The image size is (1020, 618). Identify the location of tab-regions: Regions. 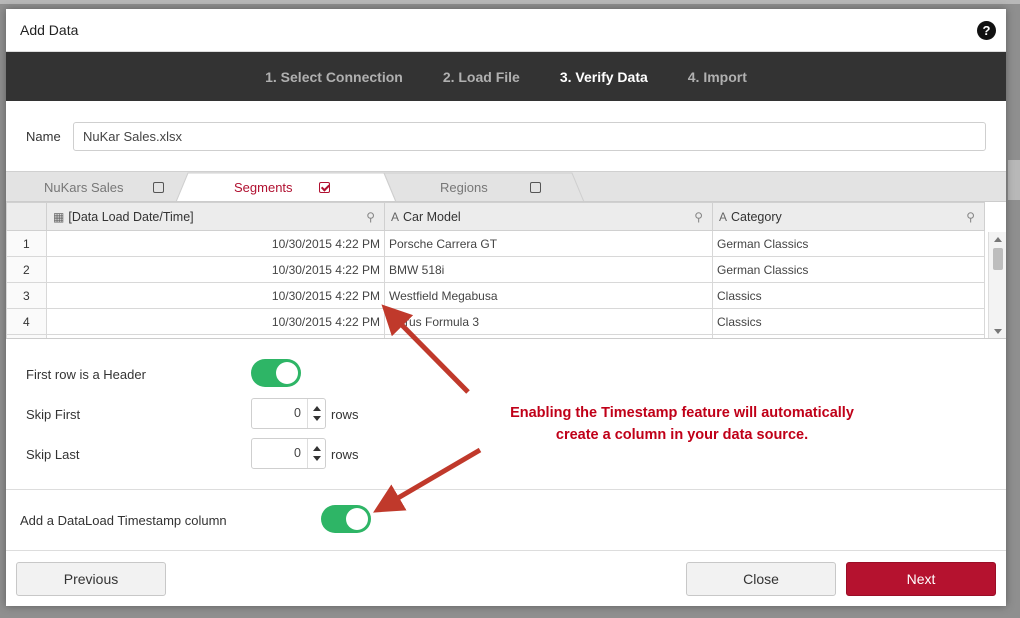
(510, 187).